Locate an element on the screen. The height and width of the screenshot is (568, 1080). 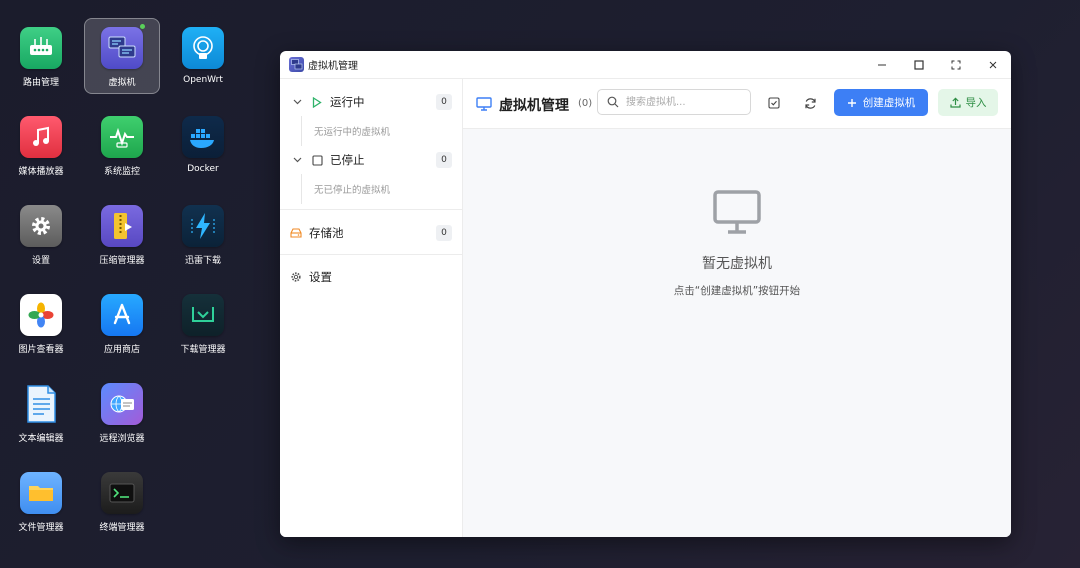
stop-square-icon is located at coordinates (317, 160).